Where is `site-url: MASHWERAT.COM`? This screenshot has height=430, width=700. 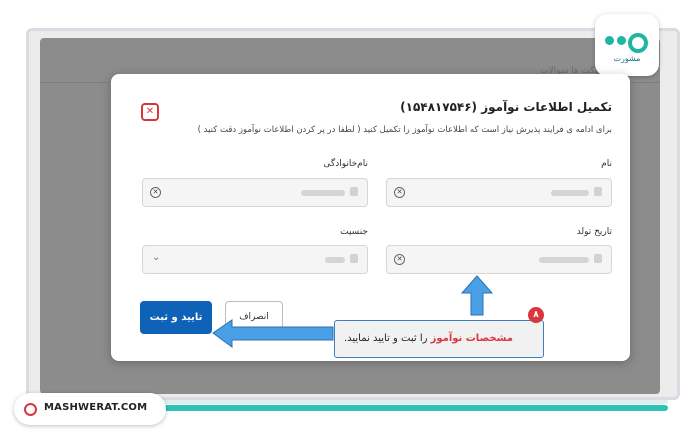 site-url: MASHWERAT.COM is located at coordinates (96, 407).